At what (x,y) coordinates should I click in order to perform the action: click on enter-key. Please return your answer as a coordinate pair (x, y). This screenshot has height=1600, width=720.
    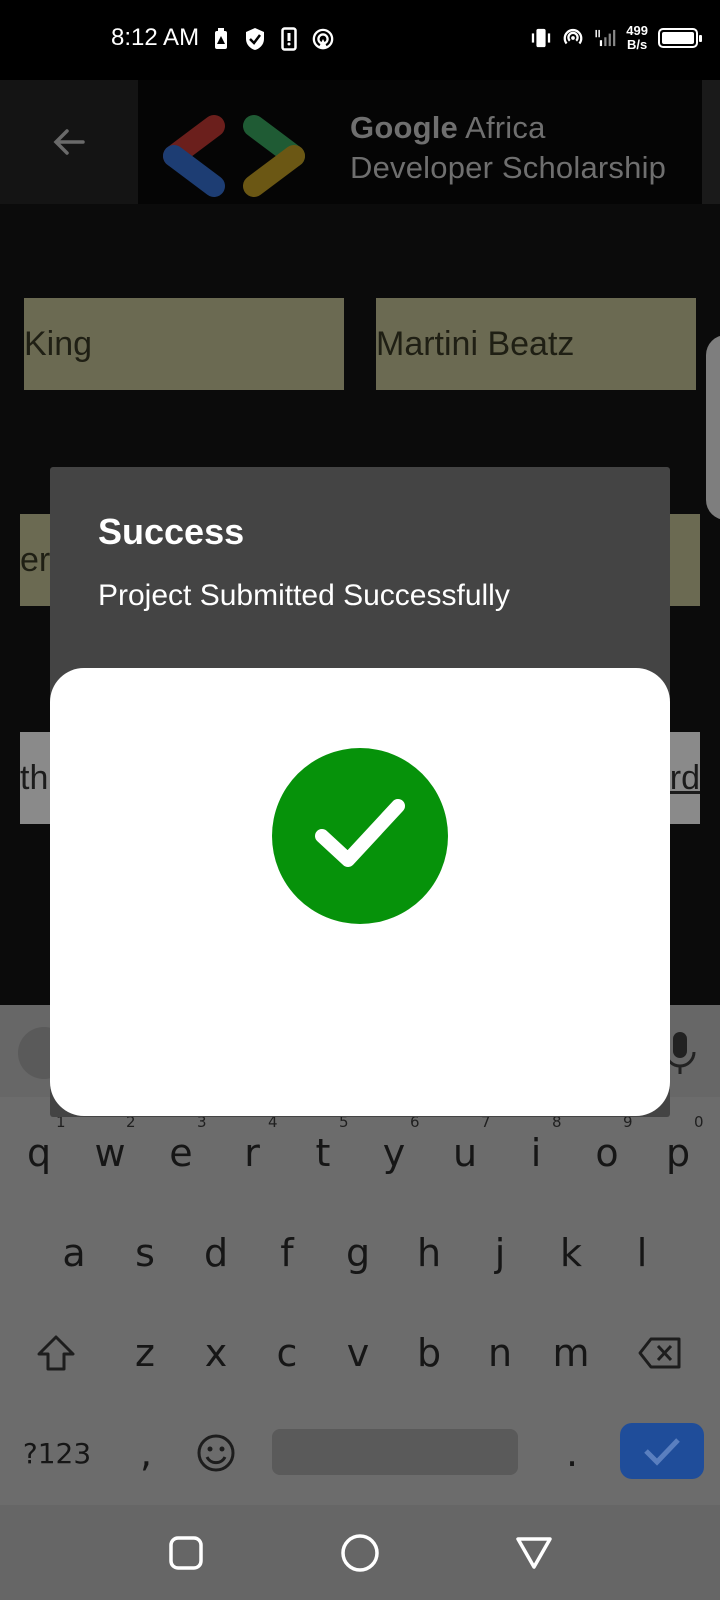
    Looking at the image, I should click on (662, 1451).